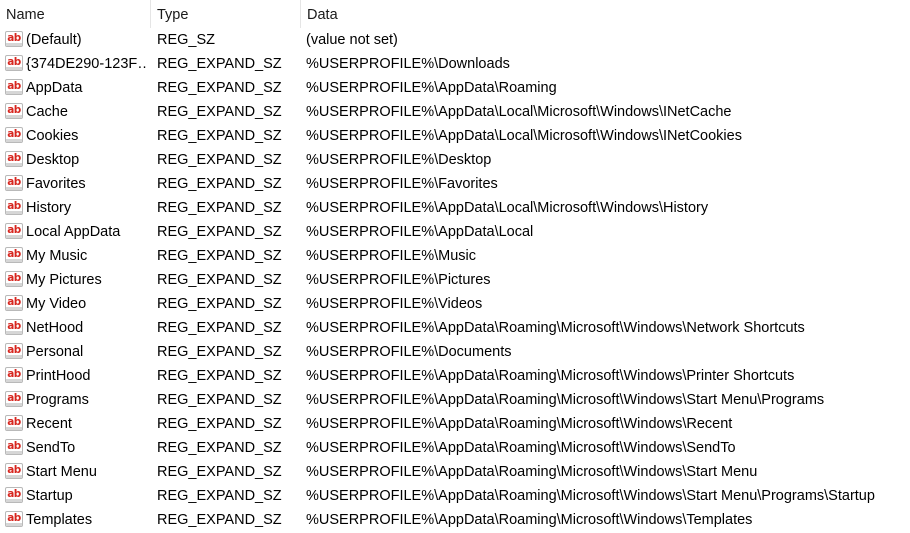 Image resolution: width=910 pixels, height=533 pixels. I want to click on value-name: Local AppData, so click(73, 232).